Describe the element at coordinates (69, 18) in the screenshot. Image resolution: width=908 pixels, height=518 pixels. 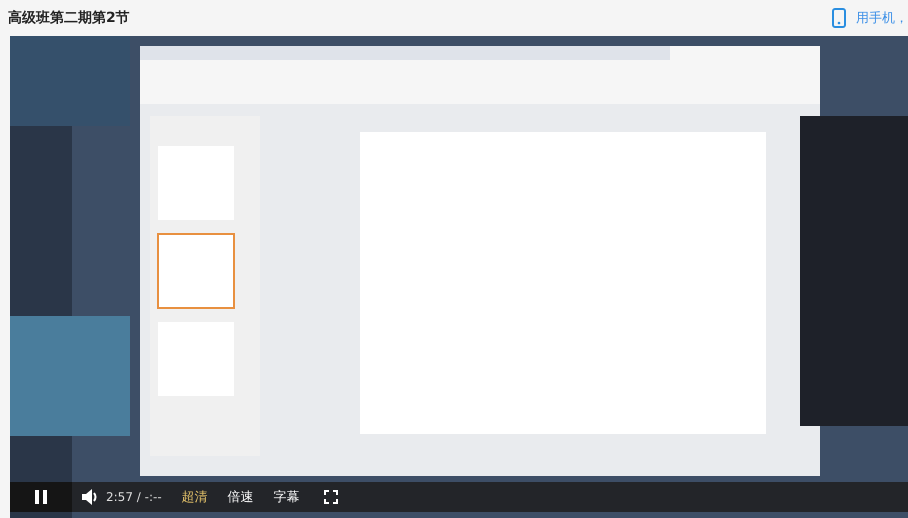
I see `video-title: 高级班第二期第2节` at that location.